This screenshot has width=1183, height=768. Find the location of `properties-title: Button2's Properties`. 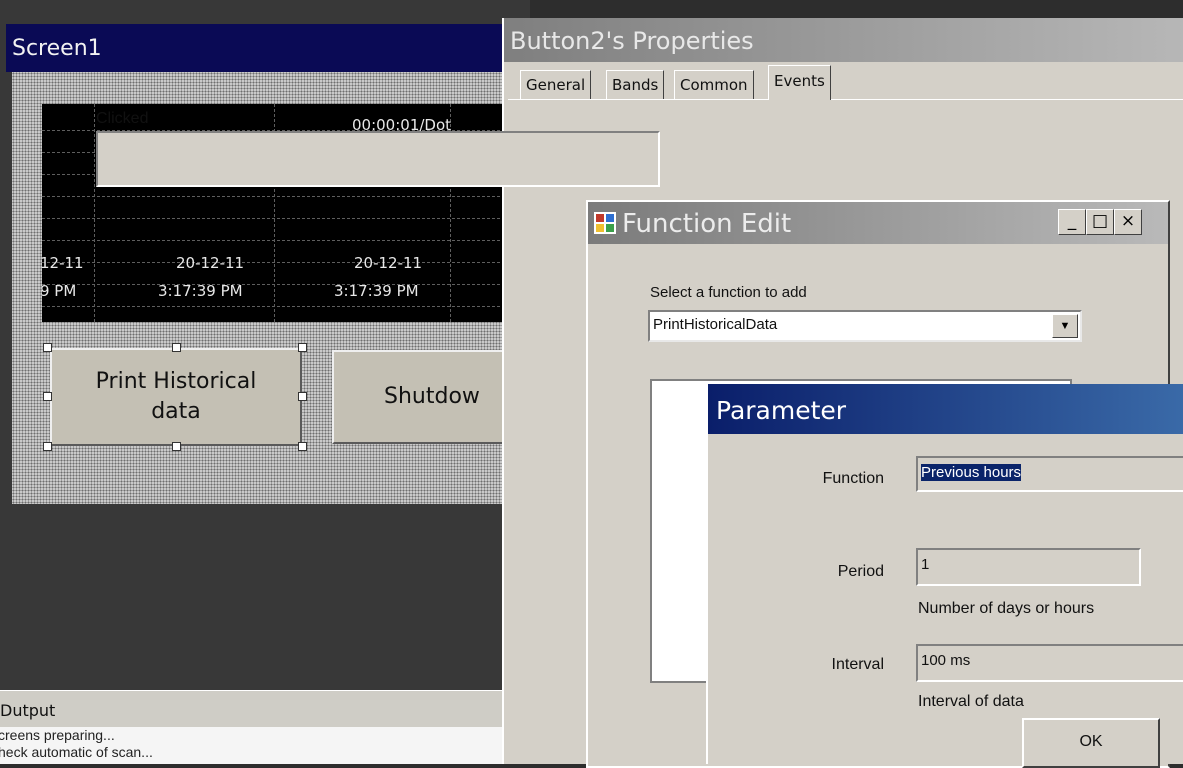

properties-title: Button2's Properties is located at coordinates (632, 41).